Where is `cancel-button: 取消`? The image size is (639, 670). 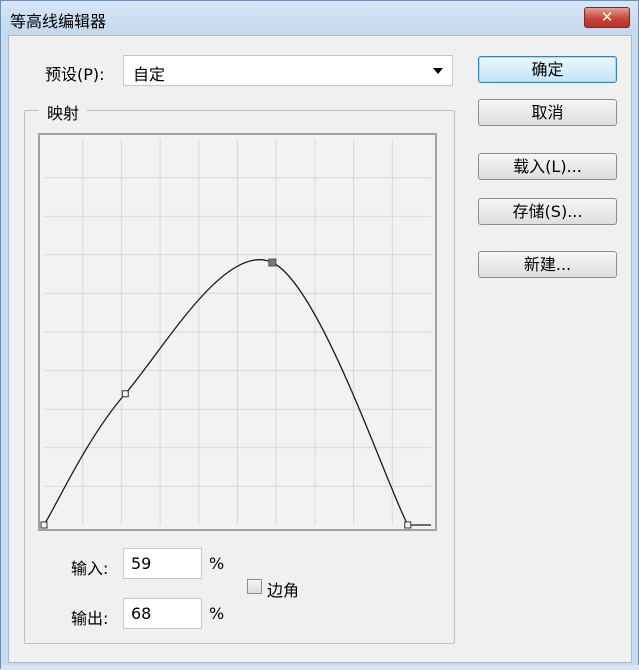 cancel-button: 取消 is located at coordinates (547, 112).